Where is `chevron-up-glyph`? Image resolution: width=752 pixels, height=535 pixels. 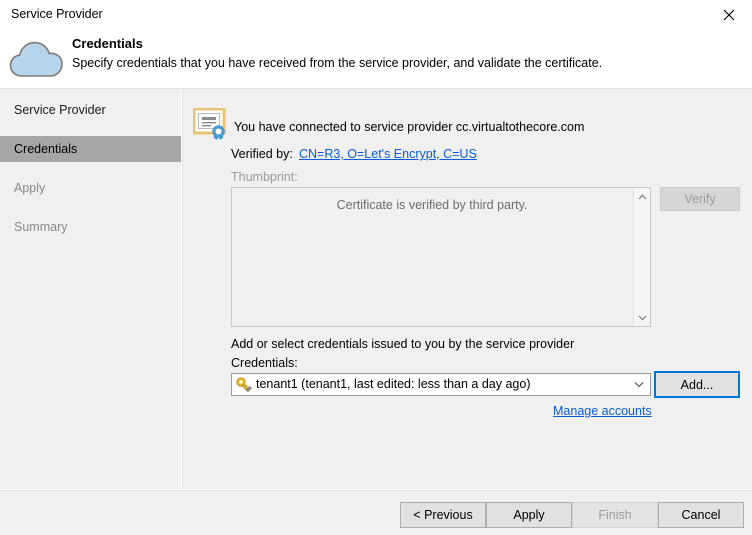 chevron-up-glyph is located at coordinates (642, 196).